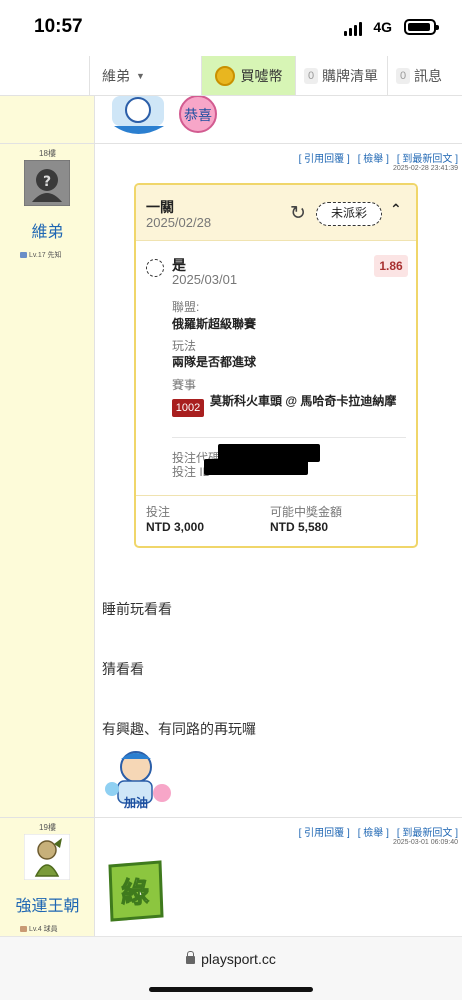 The height and width of the screenshot is (1000, 462). I want to click on stake-label: 投注, so click(158, 512).